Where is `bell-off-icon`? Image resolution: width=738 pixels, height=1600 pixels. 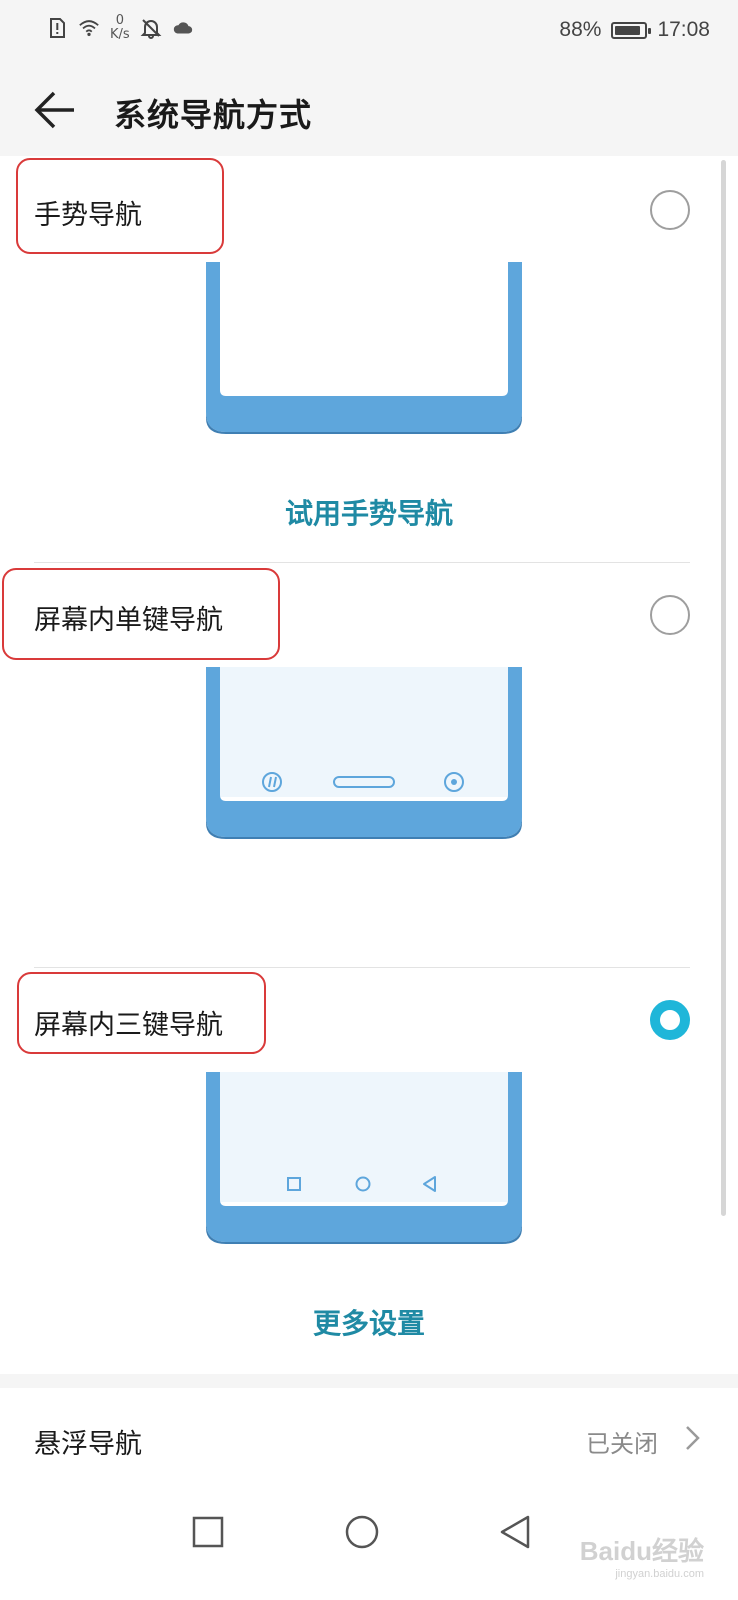 bell-off-icon is located at coordinates (151, 29).